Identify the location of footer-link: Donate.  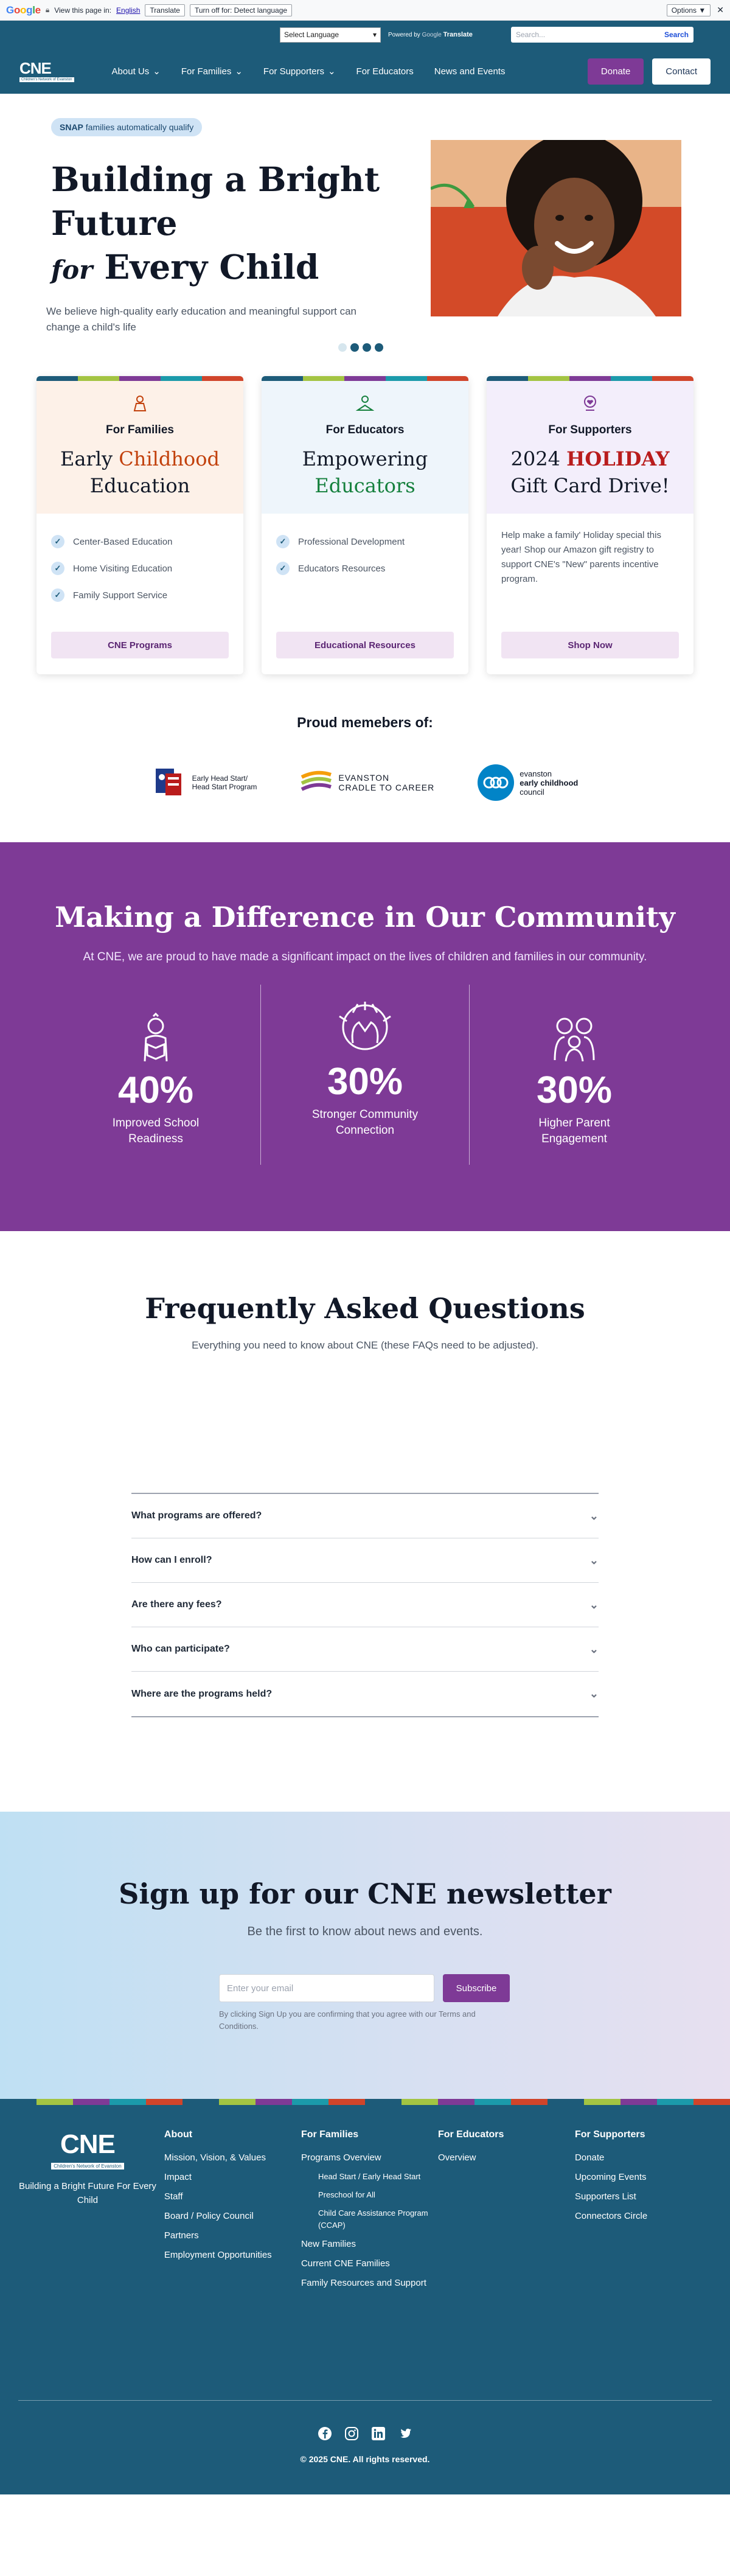
(643, 2158).